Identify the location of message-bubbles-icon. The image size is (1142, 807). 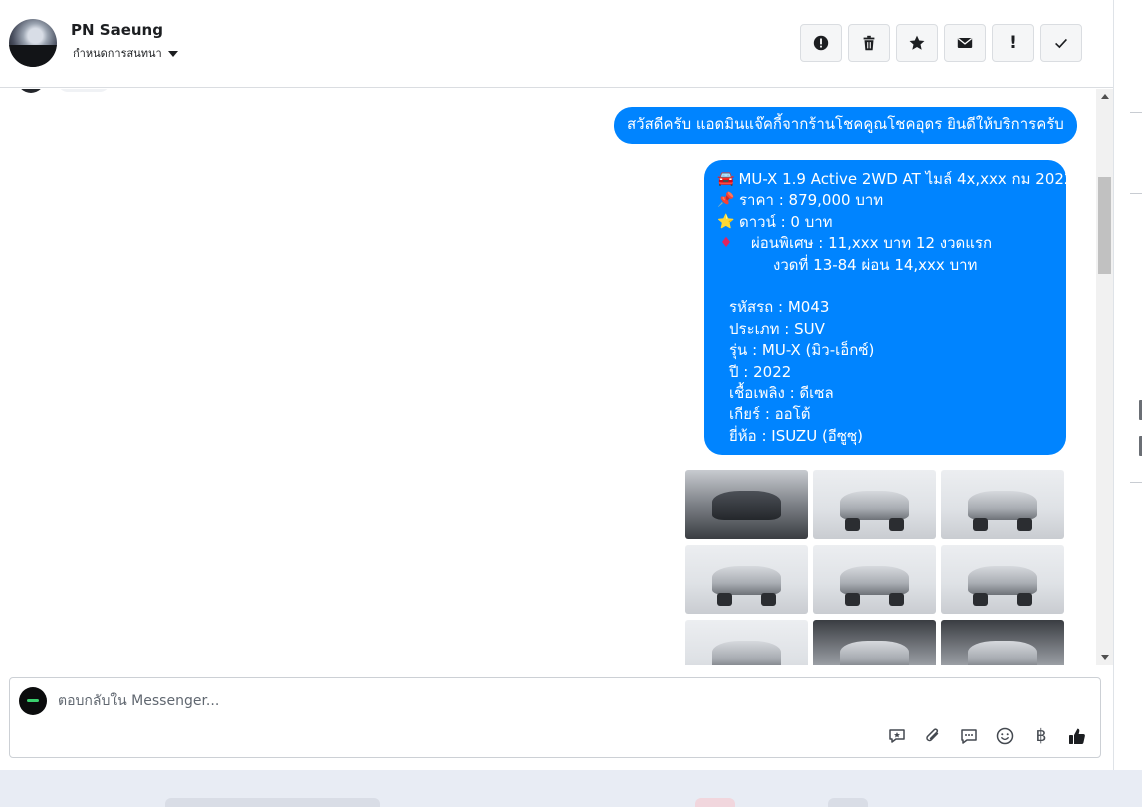
(969, 736).